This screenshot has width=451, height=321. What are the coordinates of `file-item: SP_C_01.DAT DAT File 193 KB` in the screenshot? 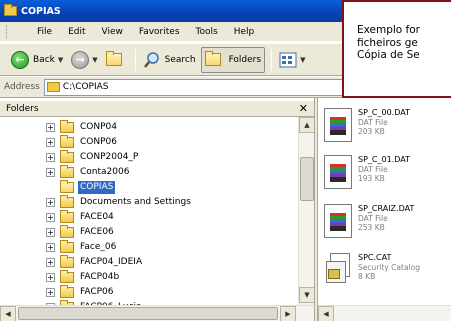 It's located at (367, 172).